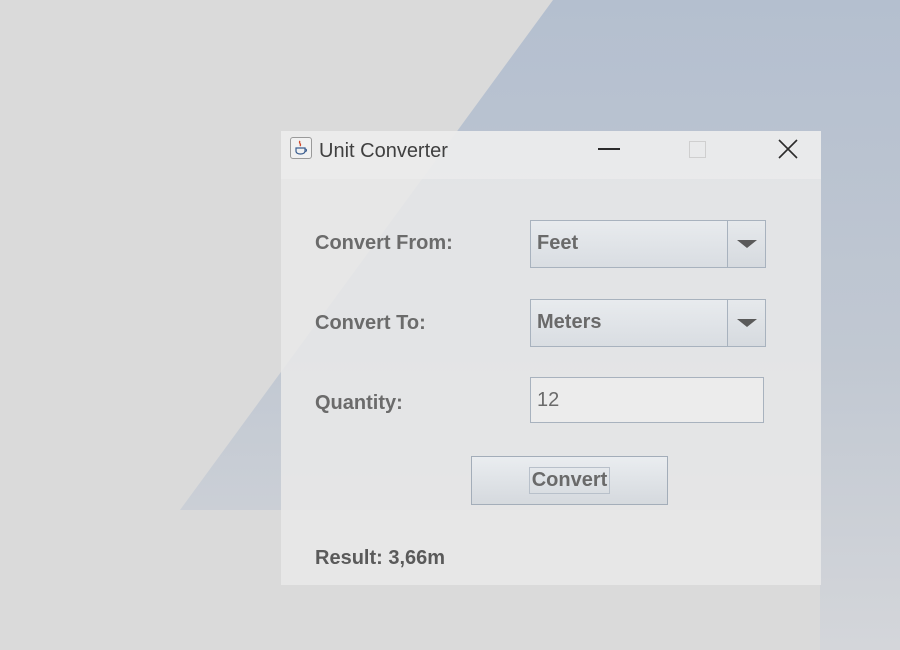 The height and width of the screenshot is (650, 900). Describe the element at coordinates (648, 244) in the screenshot. I see `convert-from-select: Feet` at that location.